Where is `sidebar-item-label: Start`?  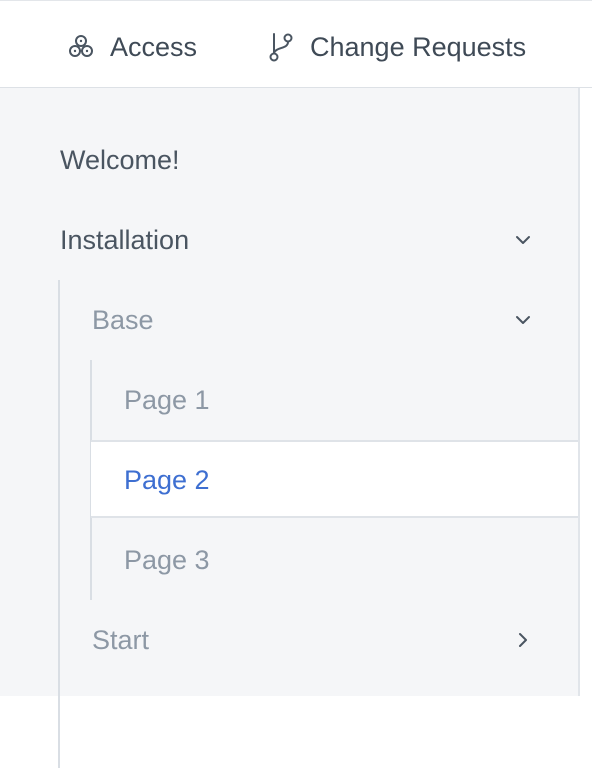 sidebar-item-label: Start is located at coordinates (121, 639).